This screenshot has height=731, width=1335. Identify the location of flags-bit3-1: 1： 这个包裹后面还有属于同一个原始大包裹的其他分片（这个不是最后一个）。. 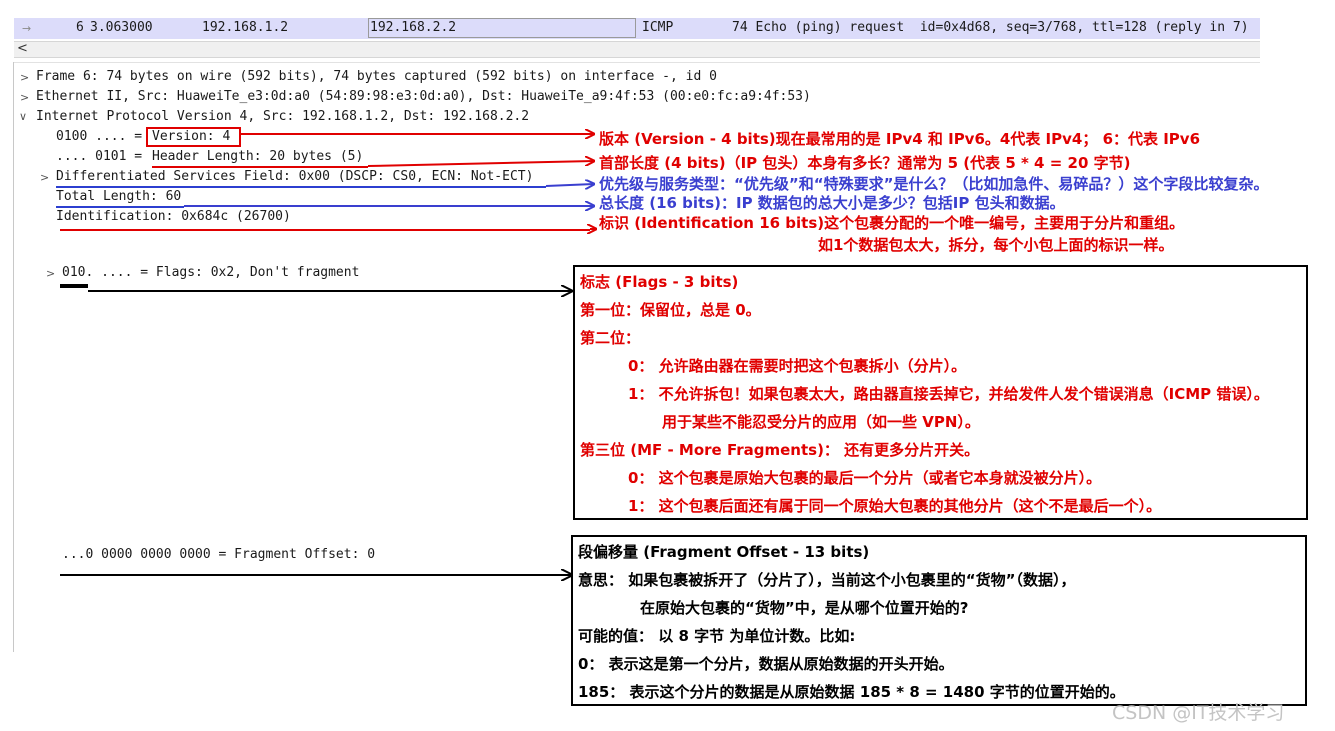
(895, 506).